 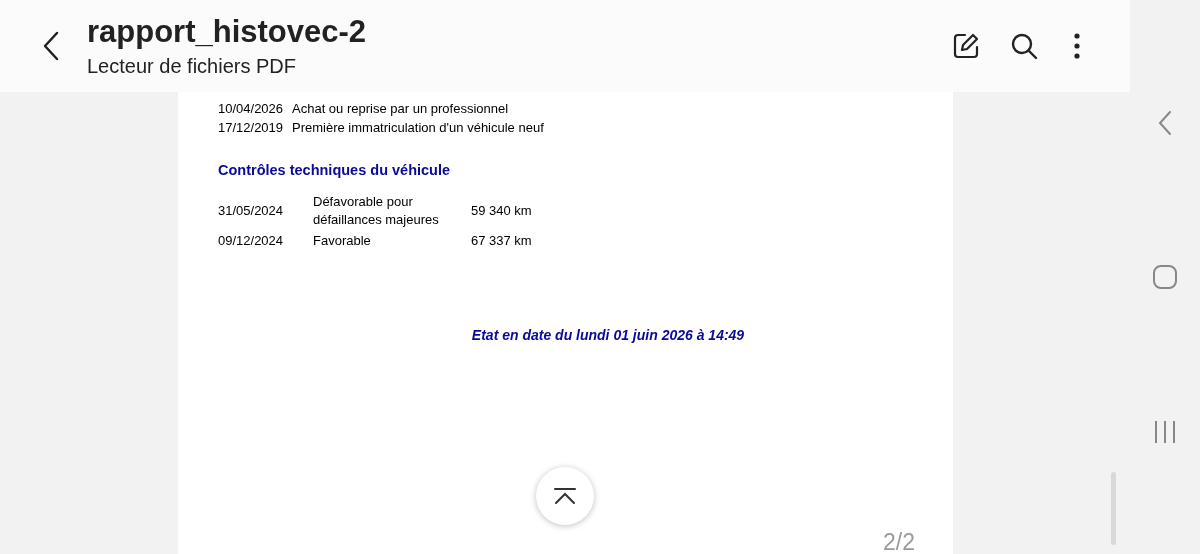 What do you see at coordinates (966, 46) in the screenshot?
I see `edit-icon` at bounding box center [966, 46].